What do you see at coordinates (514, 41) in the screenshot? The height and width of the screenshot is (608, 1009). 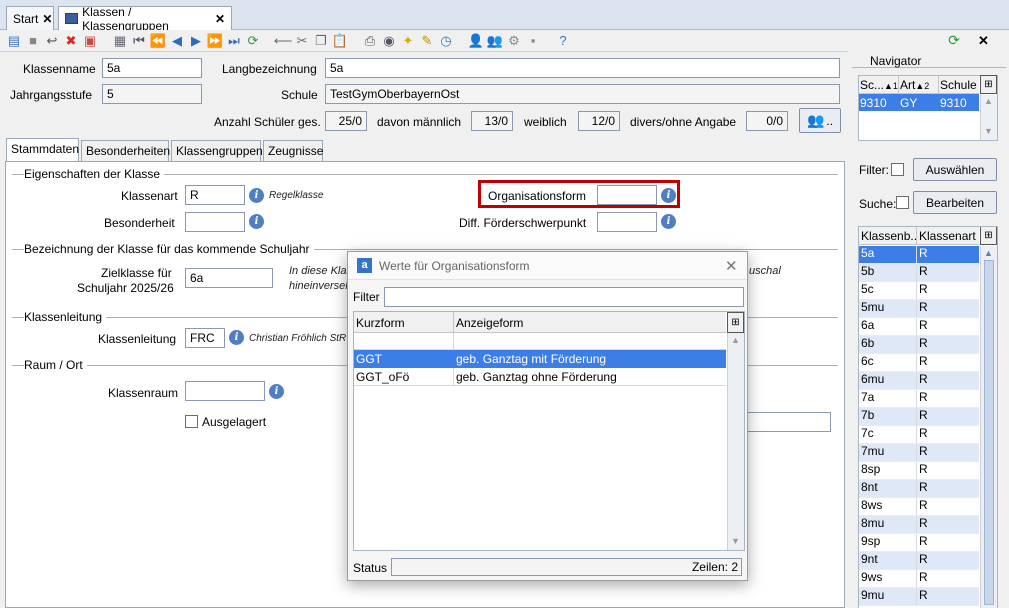 I see `settings-icon: ⚙` at bounding box center [514, 41].